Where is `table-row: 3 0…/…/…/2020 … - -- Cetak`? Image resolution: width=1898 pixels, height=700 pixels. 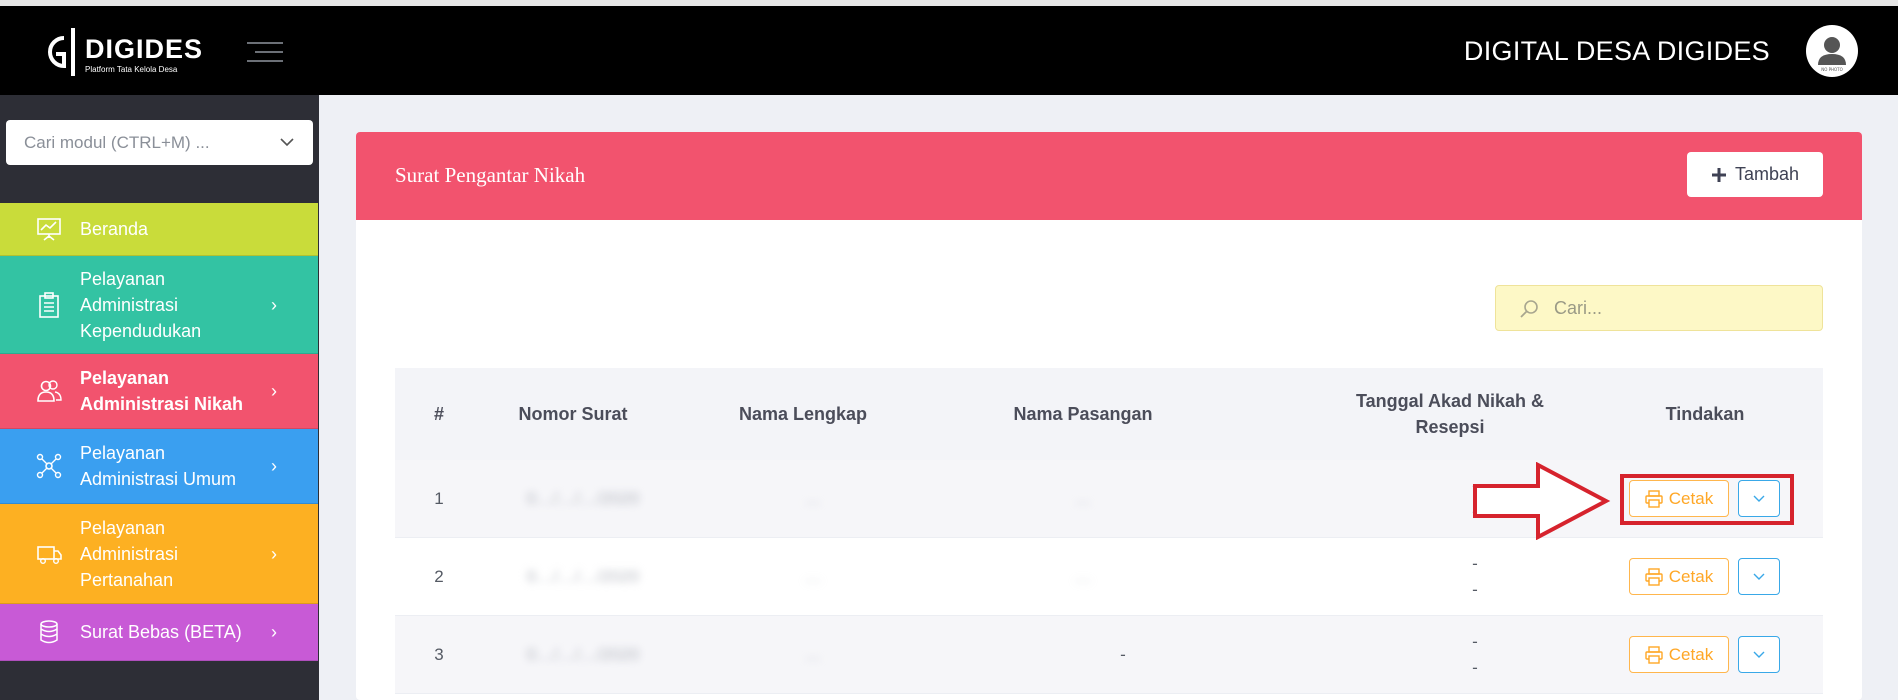
table-row: 3 0…/…/…/2020 … - -- Cetak is located at coordinates (1109, 655).